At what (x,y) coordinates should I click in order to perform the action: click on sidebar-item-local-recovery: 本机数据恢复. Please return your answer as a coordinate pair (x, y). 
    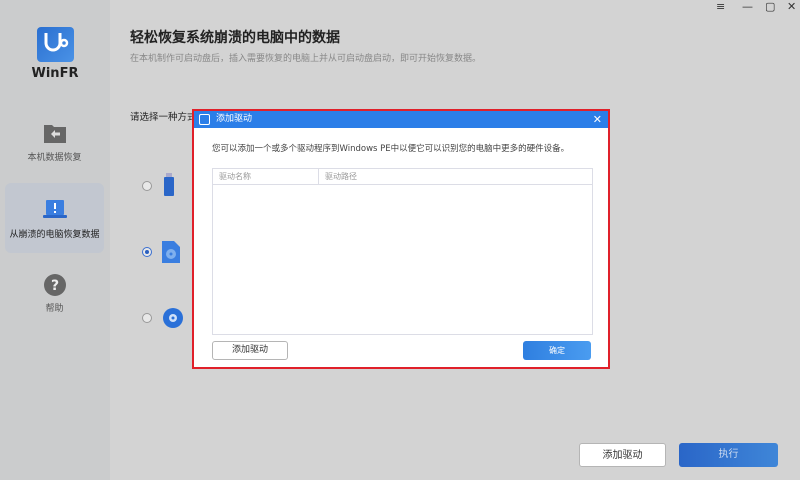
    Looking at the image, I should click on (54, 147).